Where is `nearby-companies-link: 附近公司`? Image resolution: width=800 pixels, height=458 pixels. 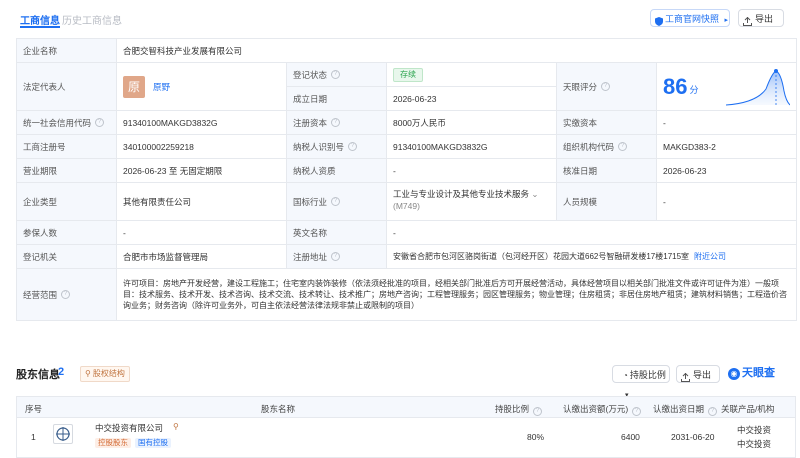 nearby-companies-link: 附近公司 is located at coordinates (710, 257).